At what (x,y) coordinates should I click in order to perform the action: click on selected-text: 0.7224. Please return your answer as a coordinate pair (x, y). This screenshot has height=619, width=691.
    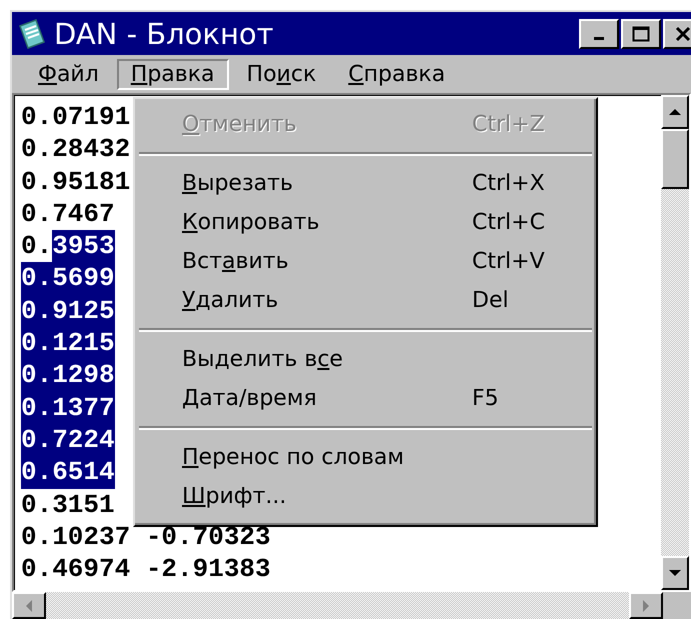
    Looking at the image, I should click on (68, 440).